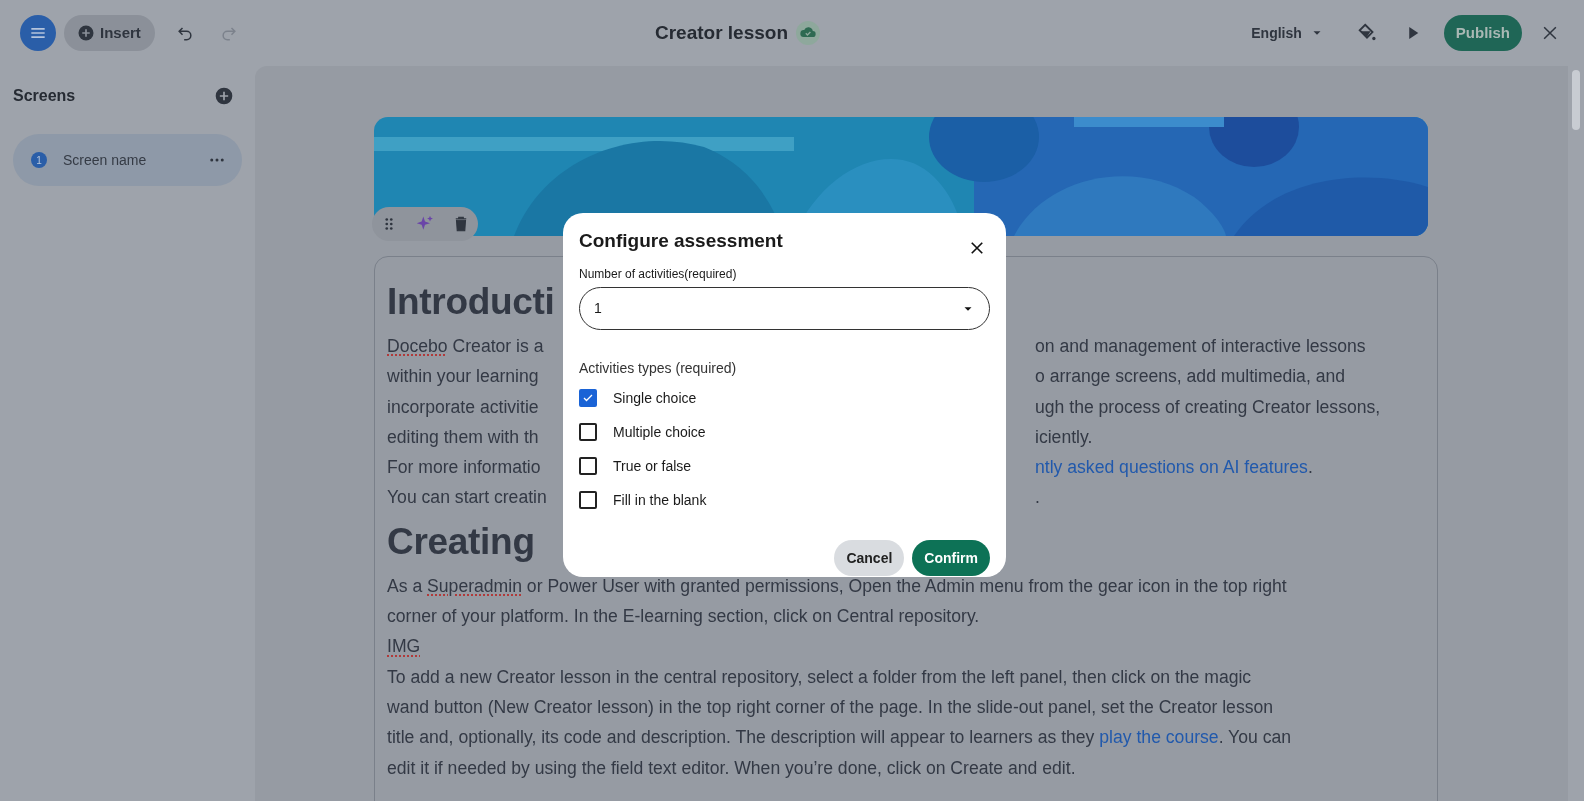  What do you see at coordinates (109, 33) in the screenshot?
I see `insert-button: Insert` at bounding box center [109, 33].